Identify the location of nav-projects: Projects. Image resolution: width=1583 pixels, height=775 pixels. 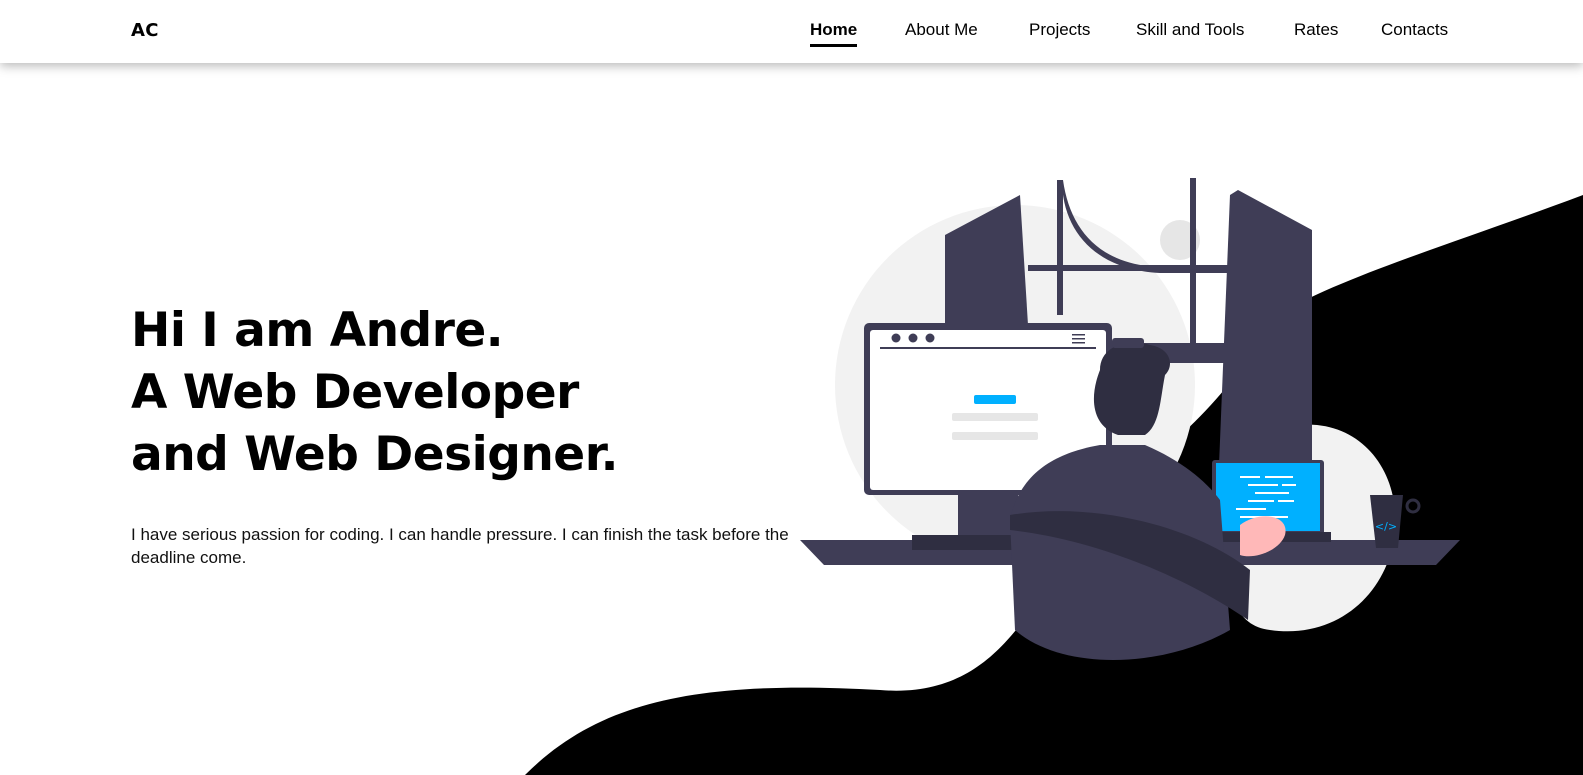
(1059, 32).